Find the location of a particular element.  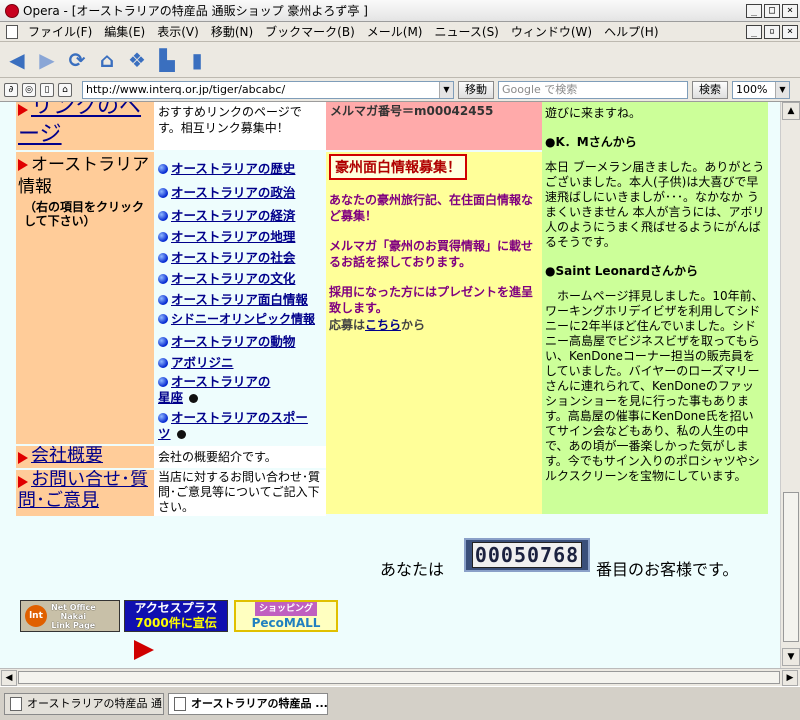

back-icon: ◀ is located at coordinates (17, 60).